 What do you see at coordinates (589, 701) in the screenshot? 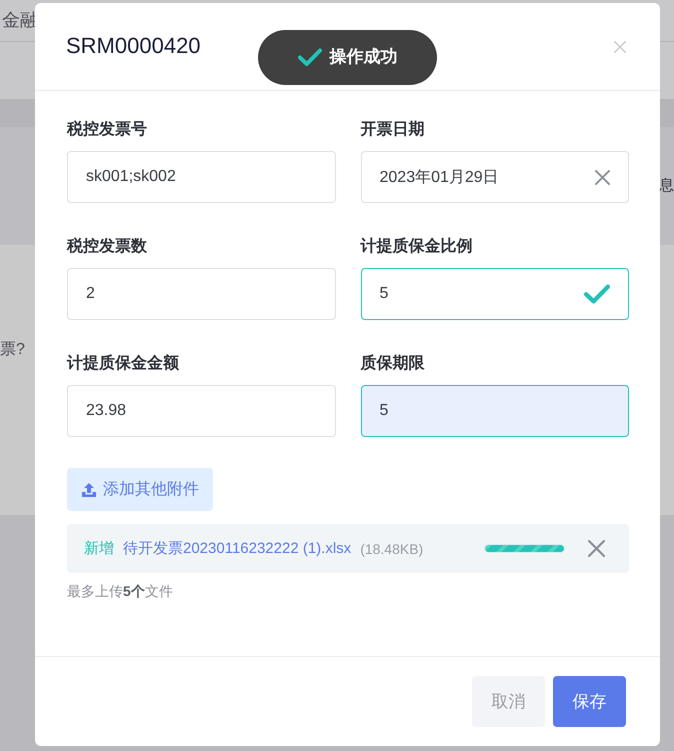
I see `save-button: 保存` at bounding box center [589, 701].